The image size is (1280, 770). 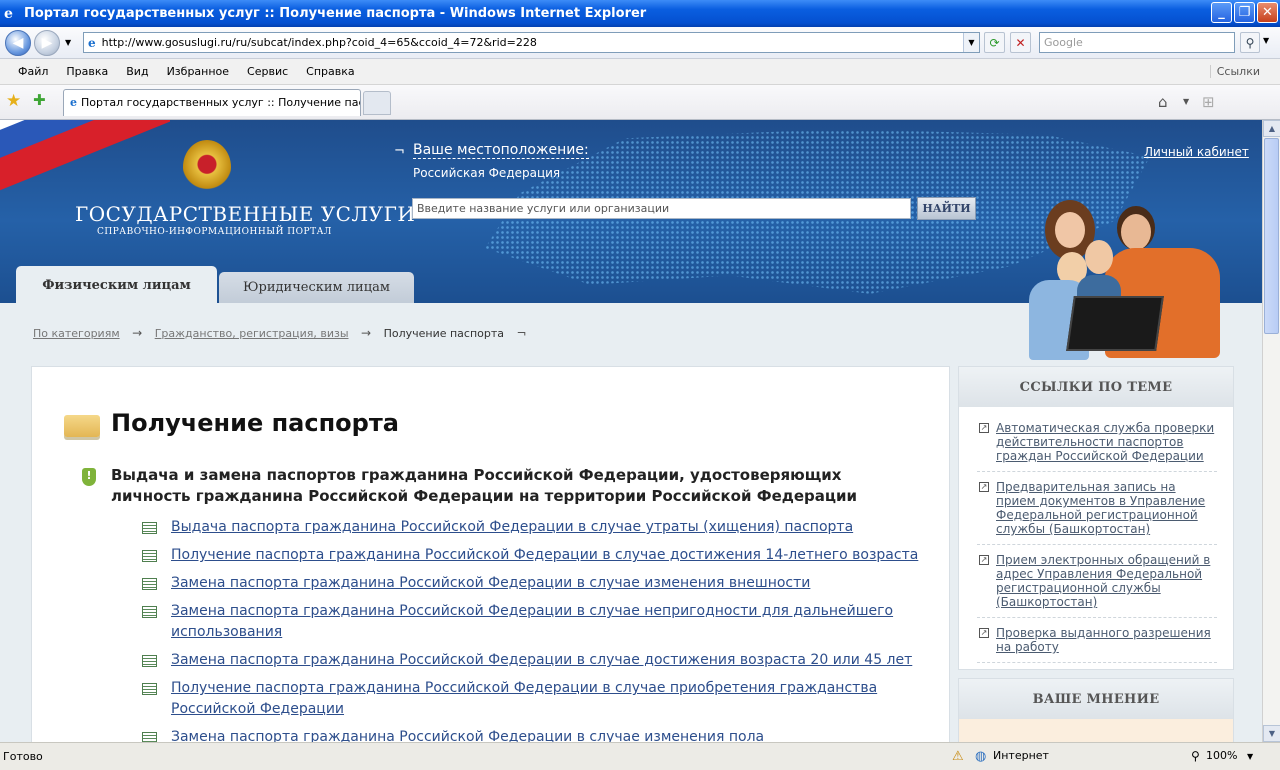 What do you see at coordinates (1021, 755) in the screenshot?
I see `zone-label: Интернет` at bounding box center [1021, 755].